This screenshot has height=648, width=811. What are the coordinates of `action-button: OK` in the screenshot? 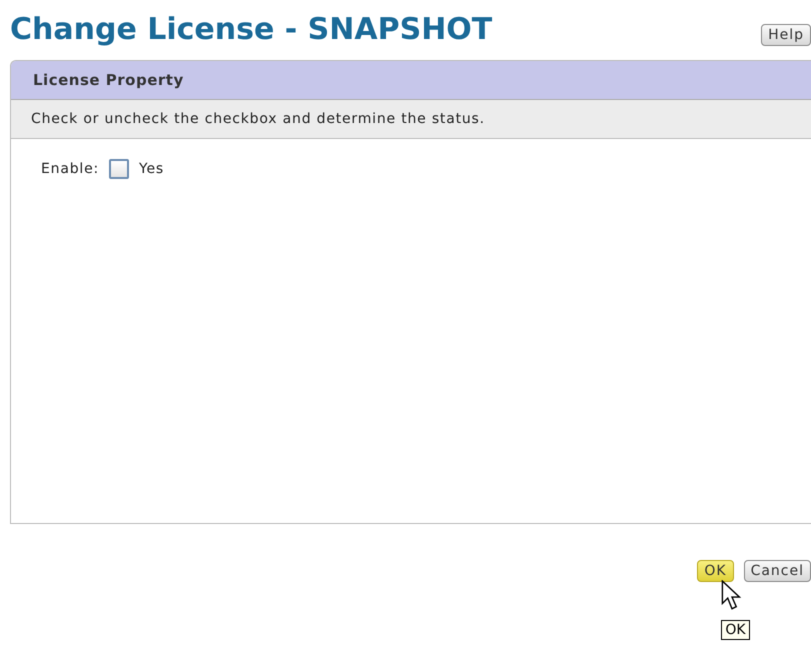 It's located at (715, 571).